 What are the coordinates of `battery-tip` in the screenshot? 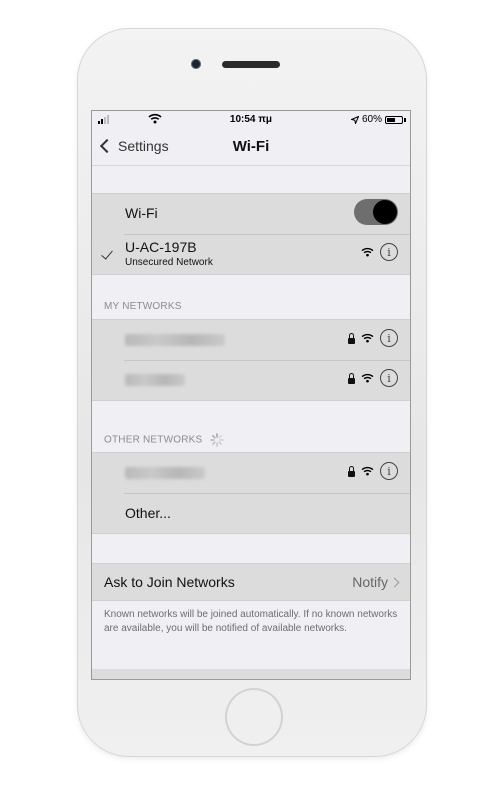 It's located at (405, 119).